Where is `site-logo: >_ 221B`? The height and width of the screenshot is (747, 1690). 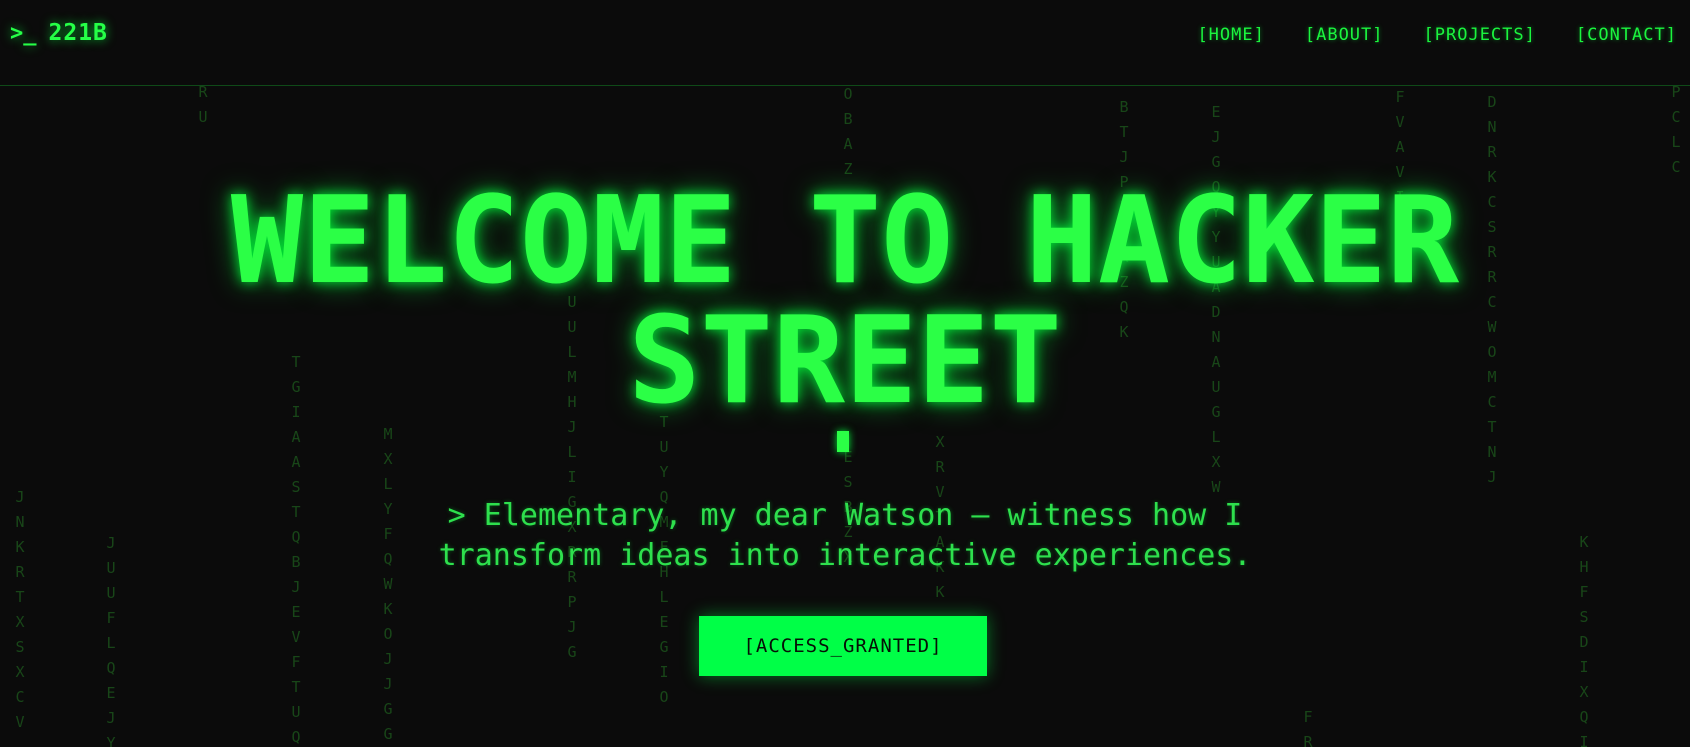 site-logo: >_ 221B is located at coordinates (59, 33).